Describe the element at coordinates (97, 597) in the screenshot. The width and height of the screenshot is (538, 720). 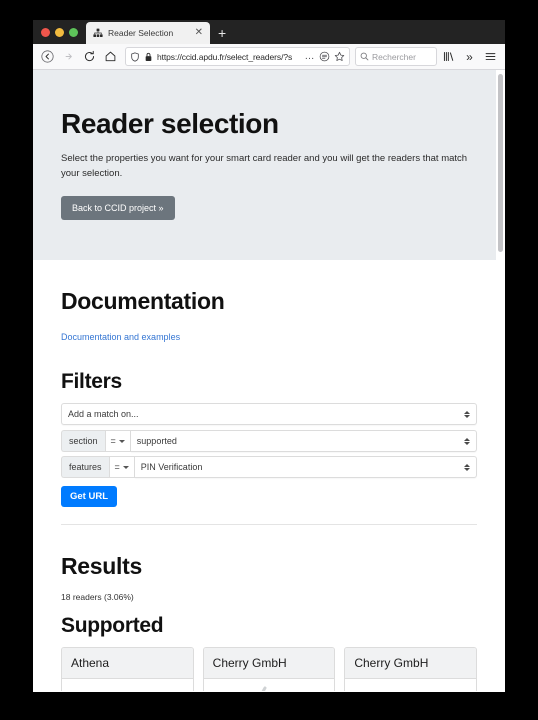
I see `results-count: 18 readers (3.06%)` at that location.